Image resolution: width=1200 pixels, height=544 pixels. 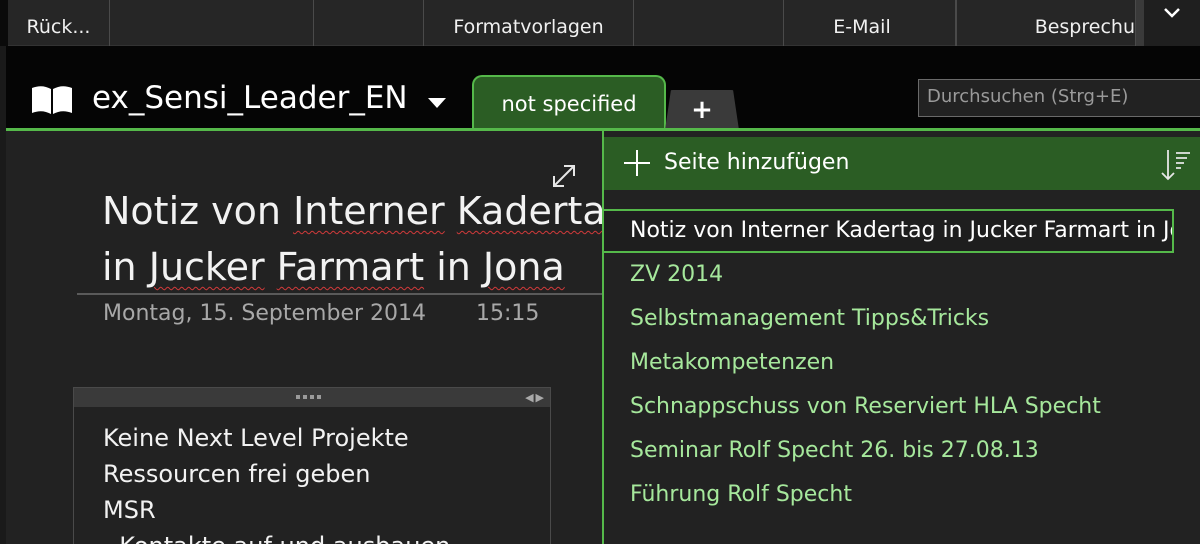 I want to click on page-item: Metakompetenzen, so click(x=902, y=363).